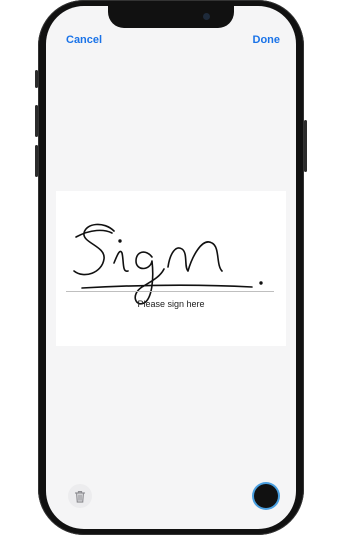 This screenshot has width=343, height=535. What do you see at coordinates (206, 16) in the screenshot?
I see `camera-icon` at bounding box center [206, 16].